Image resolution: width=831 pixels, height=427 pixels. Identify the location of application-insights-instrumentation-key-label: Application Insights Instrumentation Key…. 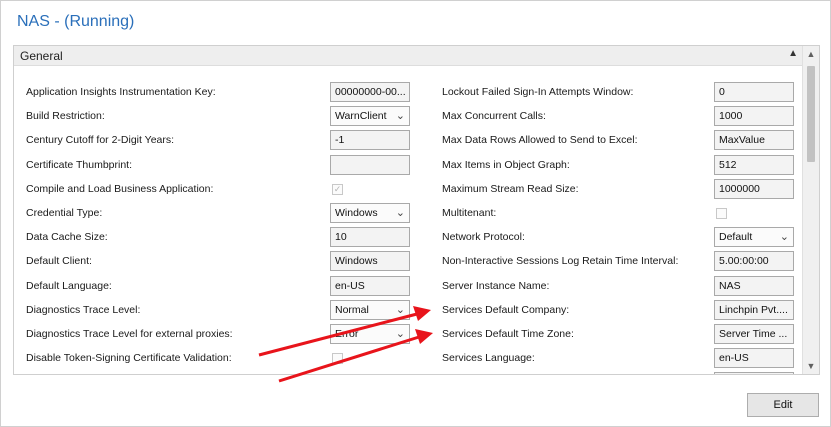
(121, 92).